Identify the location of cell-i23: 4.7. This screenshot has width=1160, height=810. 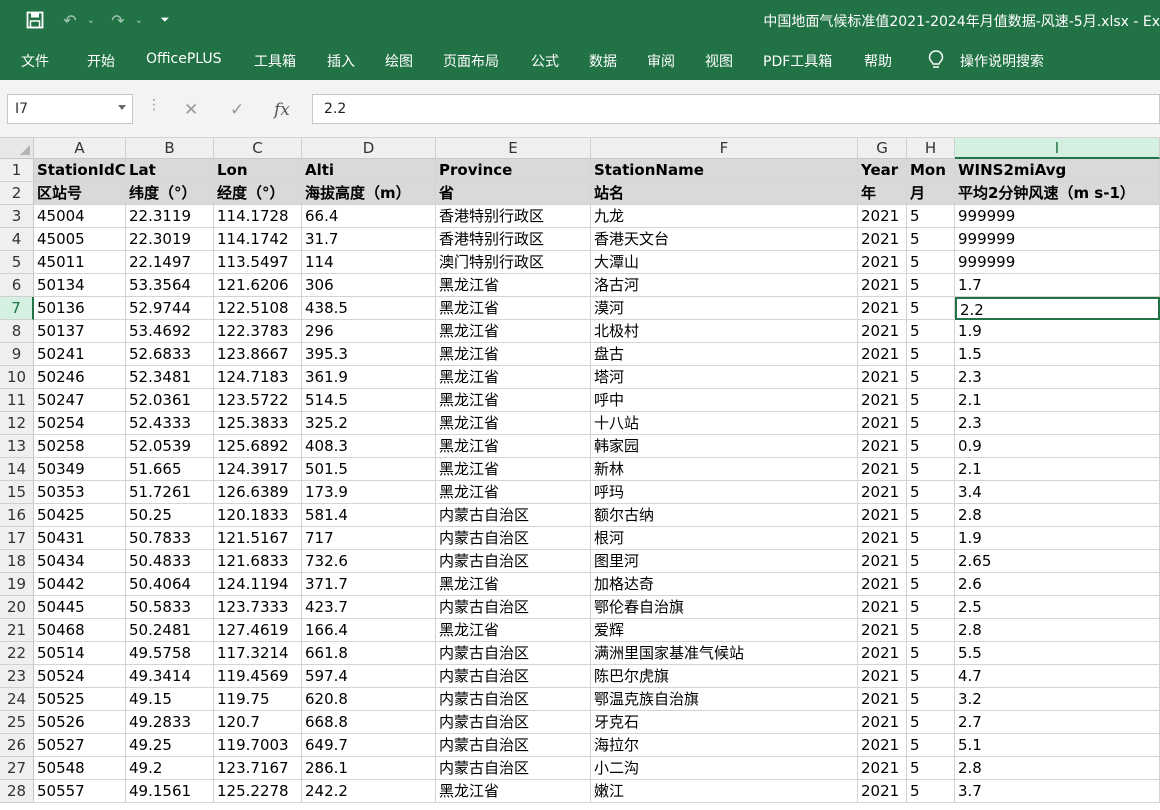
(1057, 676).